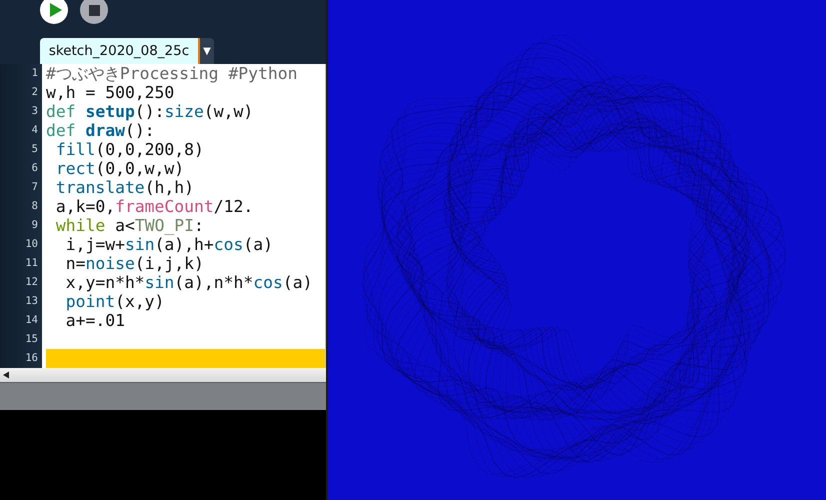 The height and width of the screenshot is (500, 826). What do you see at coordinates (110, 92) in the screenshot?
I see `code-line: w,h = 500,250` at bounding box center [110, 92].